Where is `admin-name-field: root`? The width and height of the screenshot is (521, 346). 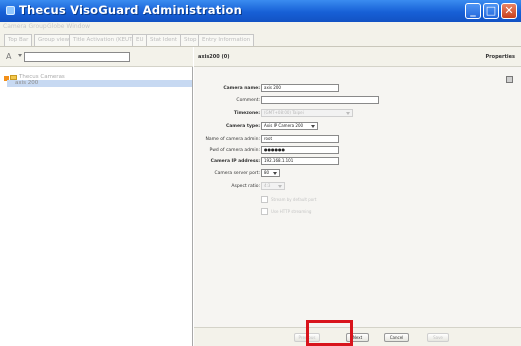
admin-name-field: root is located at coordinates (300, 139).